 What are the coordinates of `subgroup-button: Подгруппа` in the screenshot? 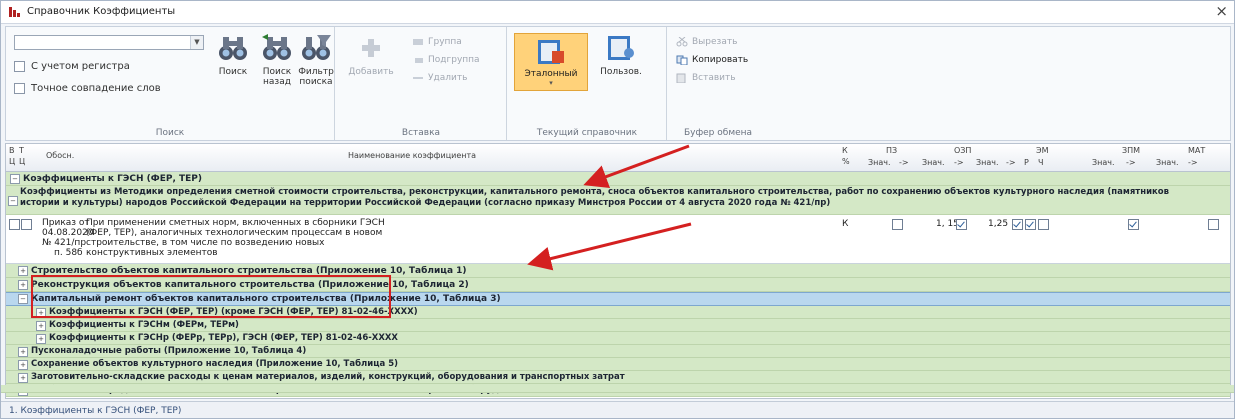 It's located at (446, 60).